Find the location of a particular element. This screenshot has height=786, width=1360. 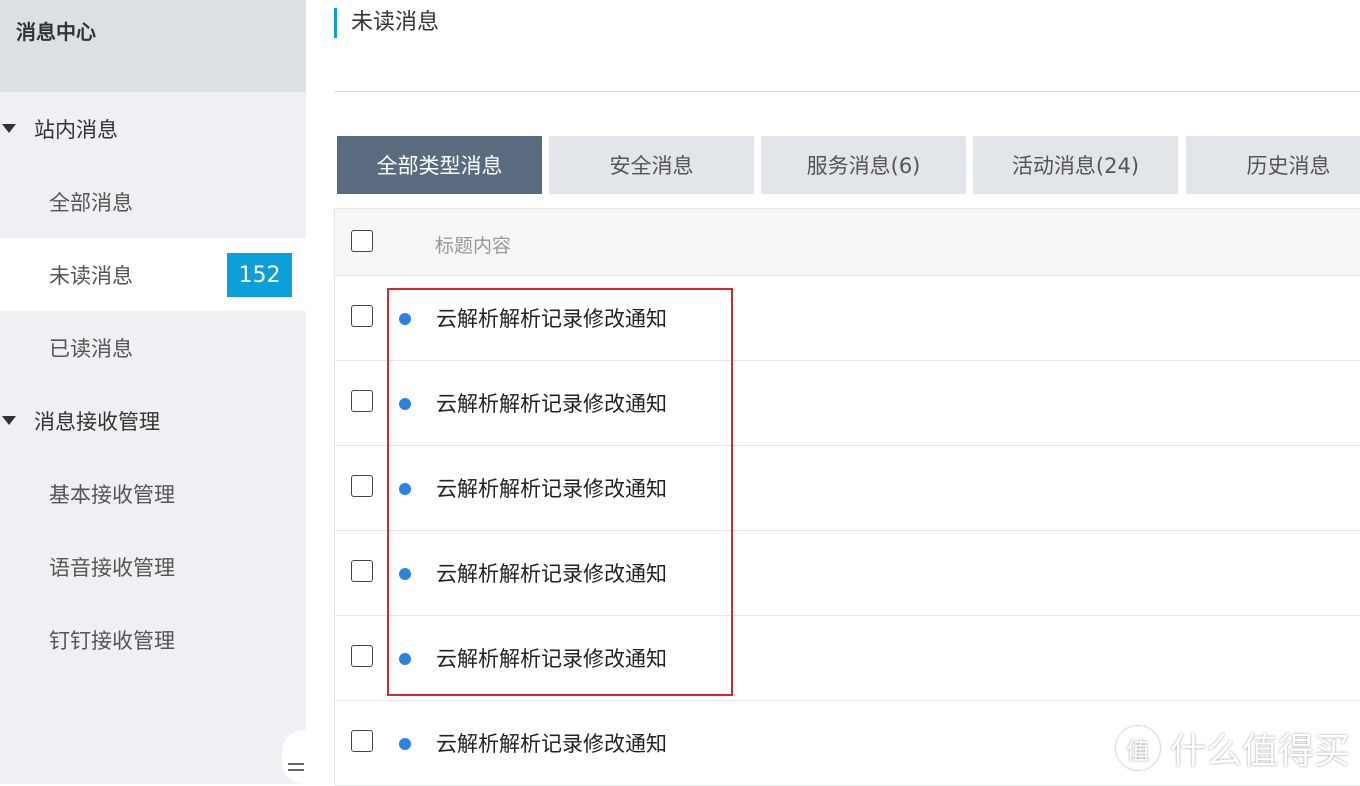

sidebar-item-dingtalk-receive: 钉钉接收管理 is located at coordinates (153, 639).